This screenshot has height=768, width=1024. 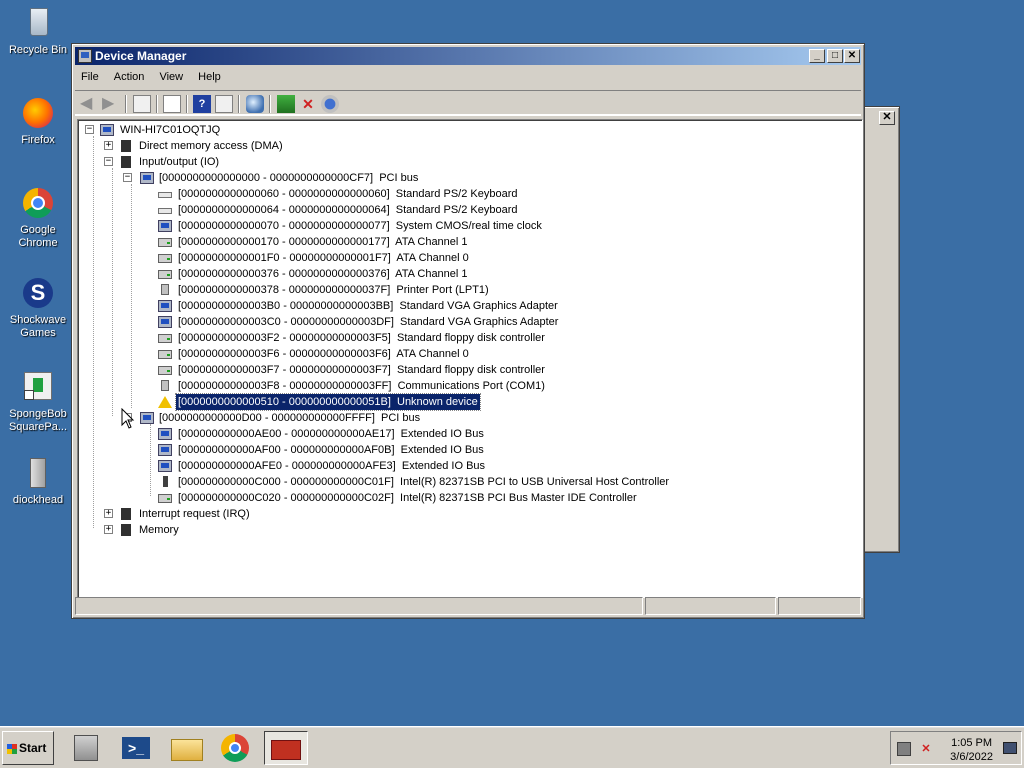 I want to click on taskbar-chrome, so click(x=236, y=748).